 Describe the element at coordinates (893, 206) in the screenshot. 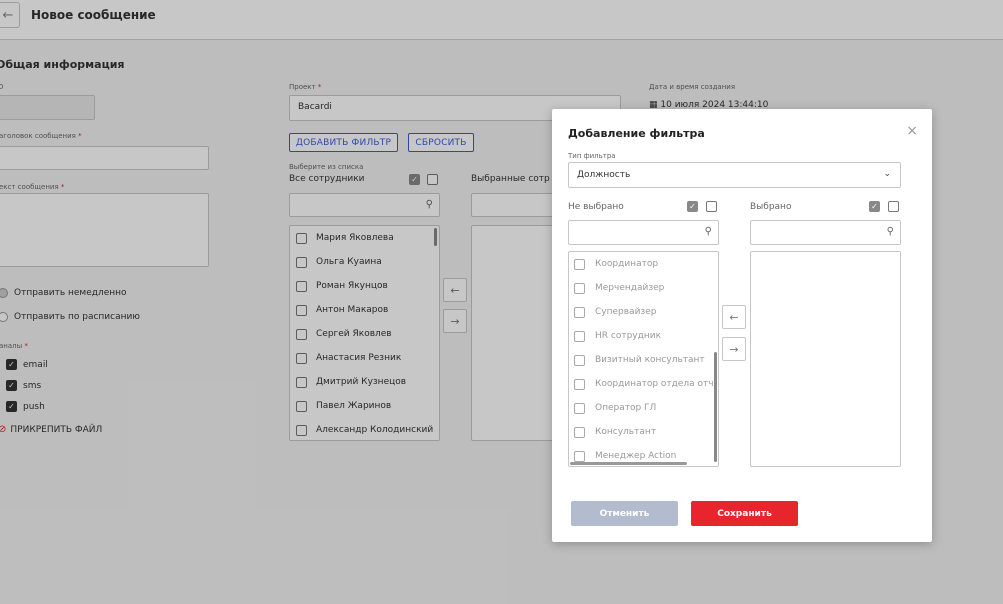

I see `deselect-selected-checkbox` at that location.